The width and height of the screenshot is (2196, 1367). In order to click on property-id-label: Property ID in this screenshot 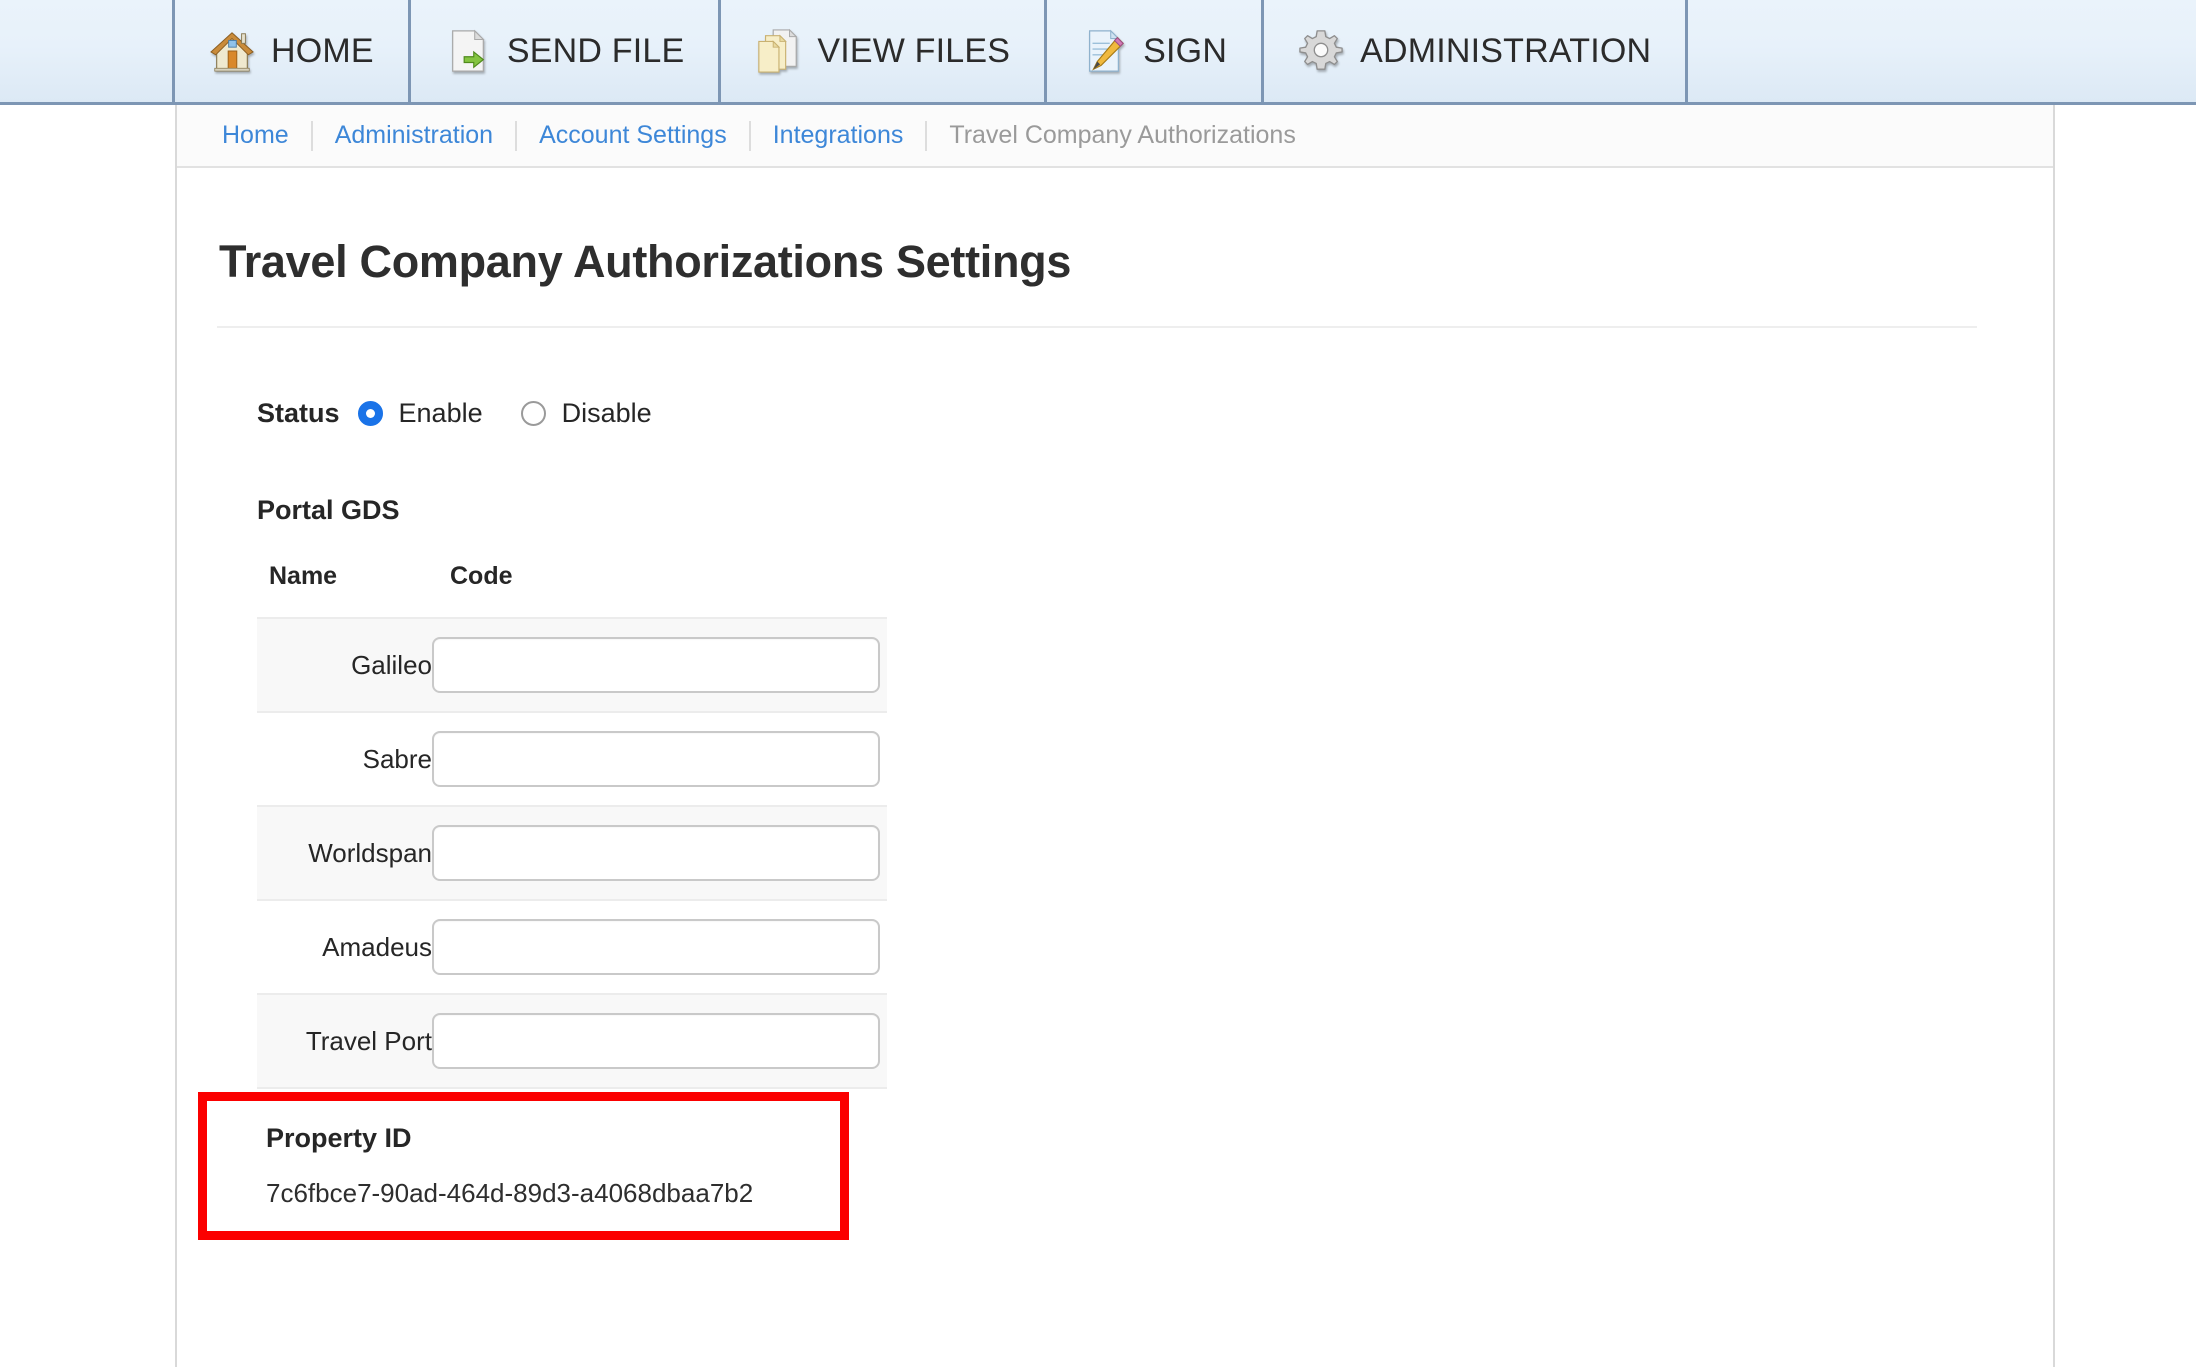, I will do `click(339, 1138)`.